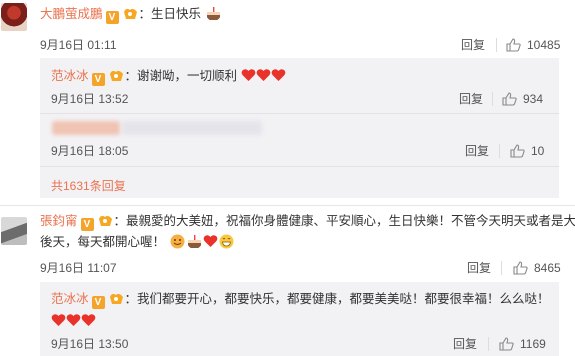 The image size is (575, 356). What do you see at coordinates (287, 344) in the screenshot?
I see `reply-meta: 9月16日 13:50 回复 1169` at bounding box center [287, 344].